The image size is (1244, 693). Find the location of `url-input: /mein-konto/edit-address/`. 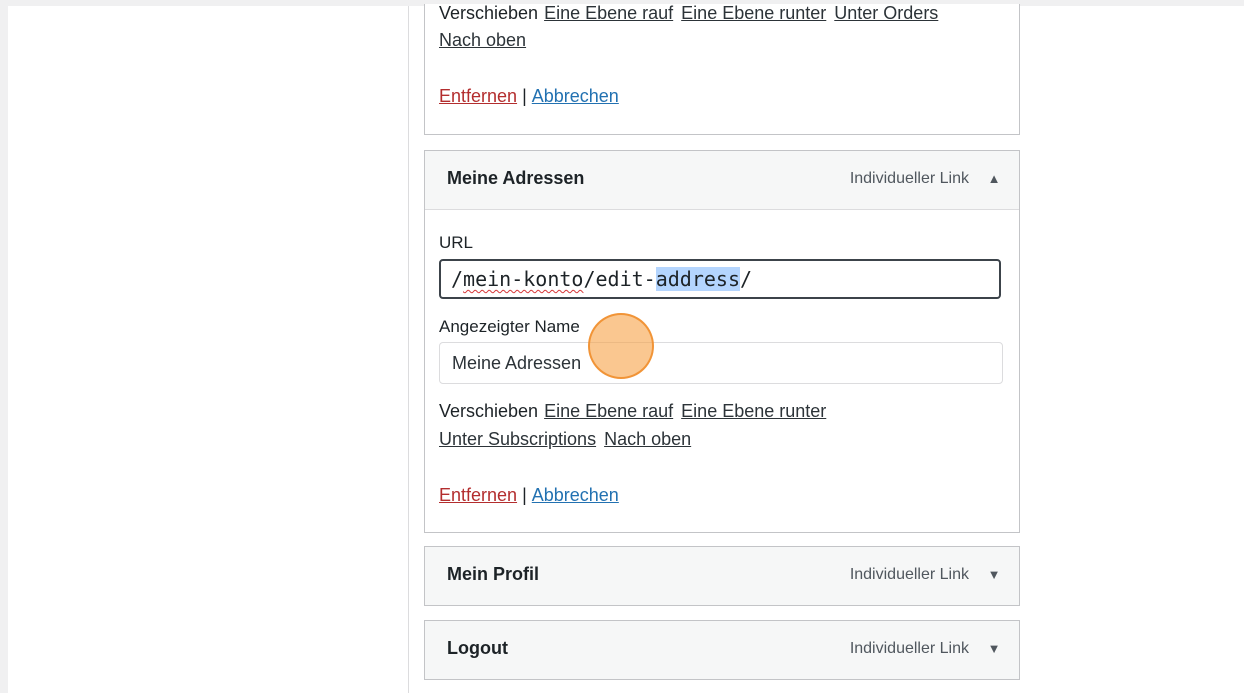

url-input: /mein-konto/edit-address/ is located at coordinates (720, 279).